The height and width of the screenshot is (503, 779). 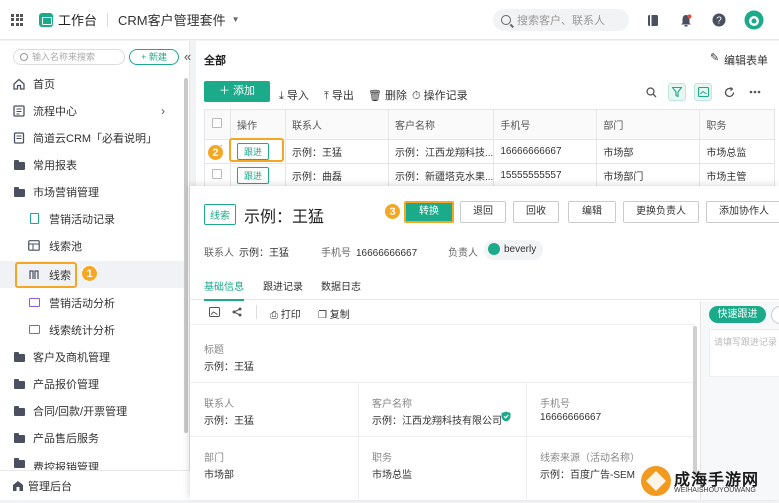 What do you see at coordinates (387, 95) in the screenshot?
I see `delete-button: 🗑 删除` at bounding box center [387, 95].